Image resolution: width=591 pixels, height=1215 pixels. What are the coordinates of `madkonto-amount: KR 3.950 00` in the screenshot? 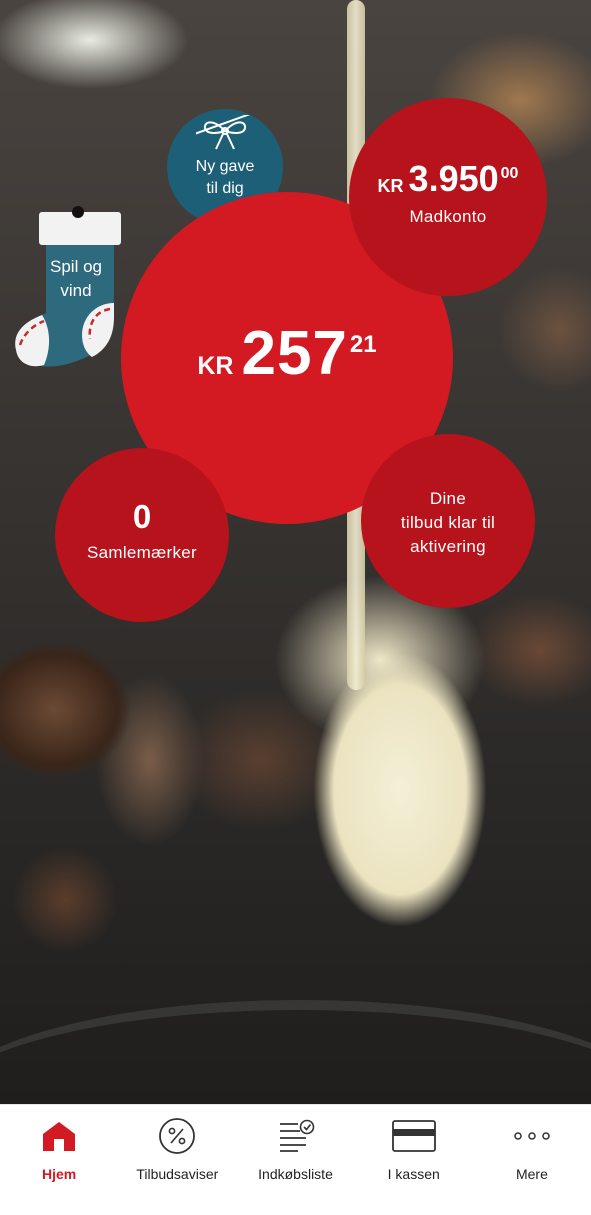 It's located at (448, 179).